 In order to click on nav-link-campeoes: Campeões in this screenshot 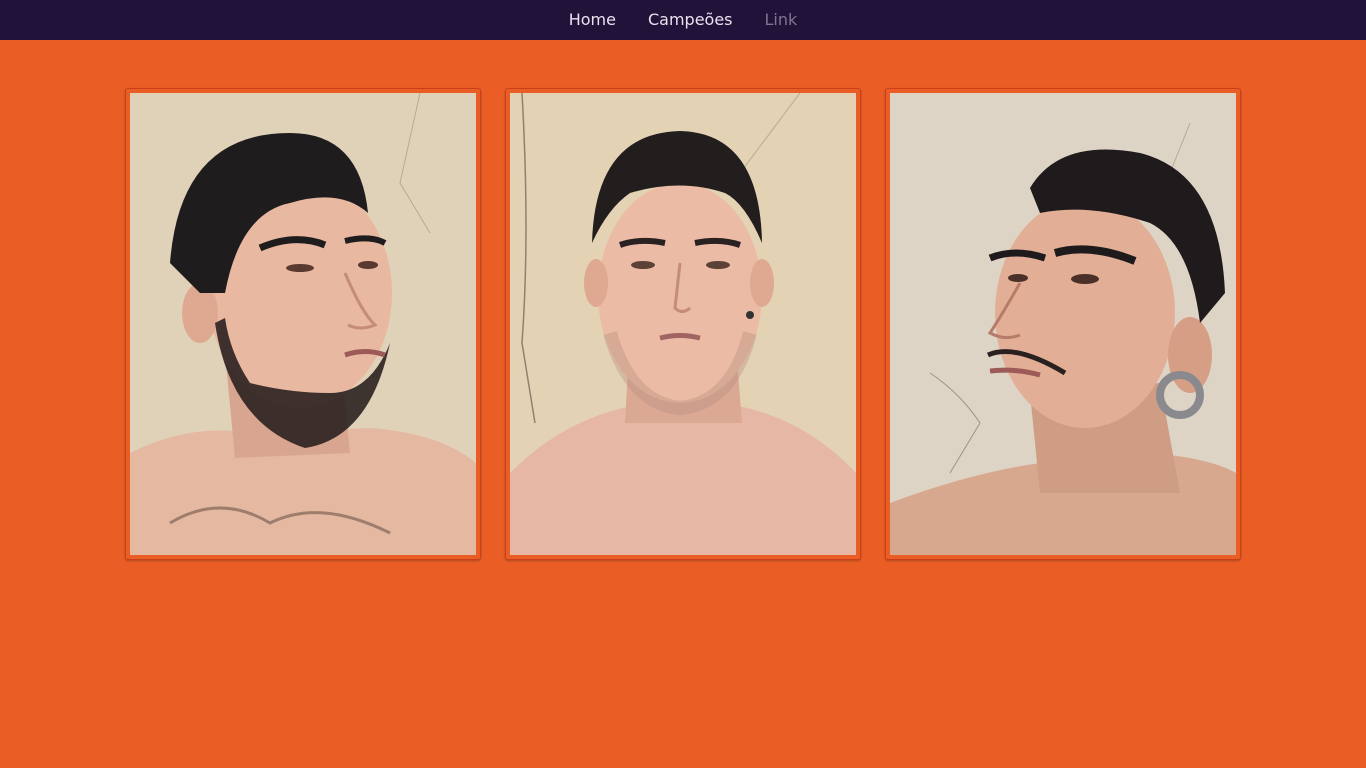, I will do `click(690, 20)`.